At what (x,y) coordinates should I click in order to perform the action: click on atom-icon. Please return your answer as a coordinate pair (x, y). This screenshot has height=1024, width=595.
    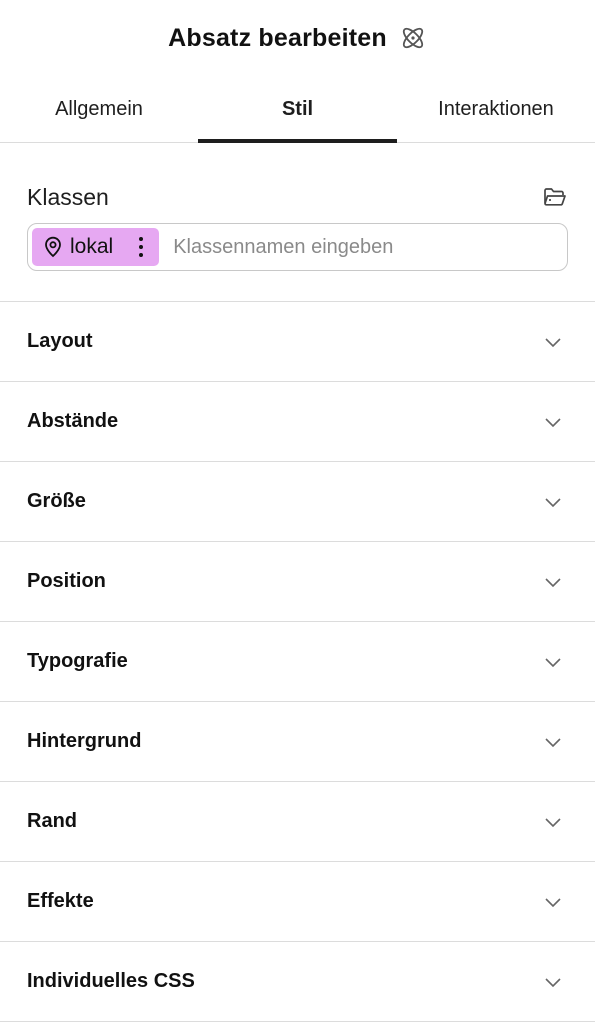
    Looking at the image, I should click on (413, 38).